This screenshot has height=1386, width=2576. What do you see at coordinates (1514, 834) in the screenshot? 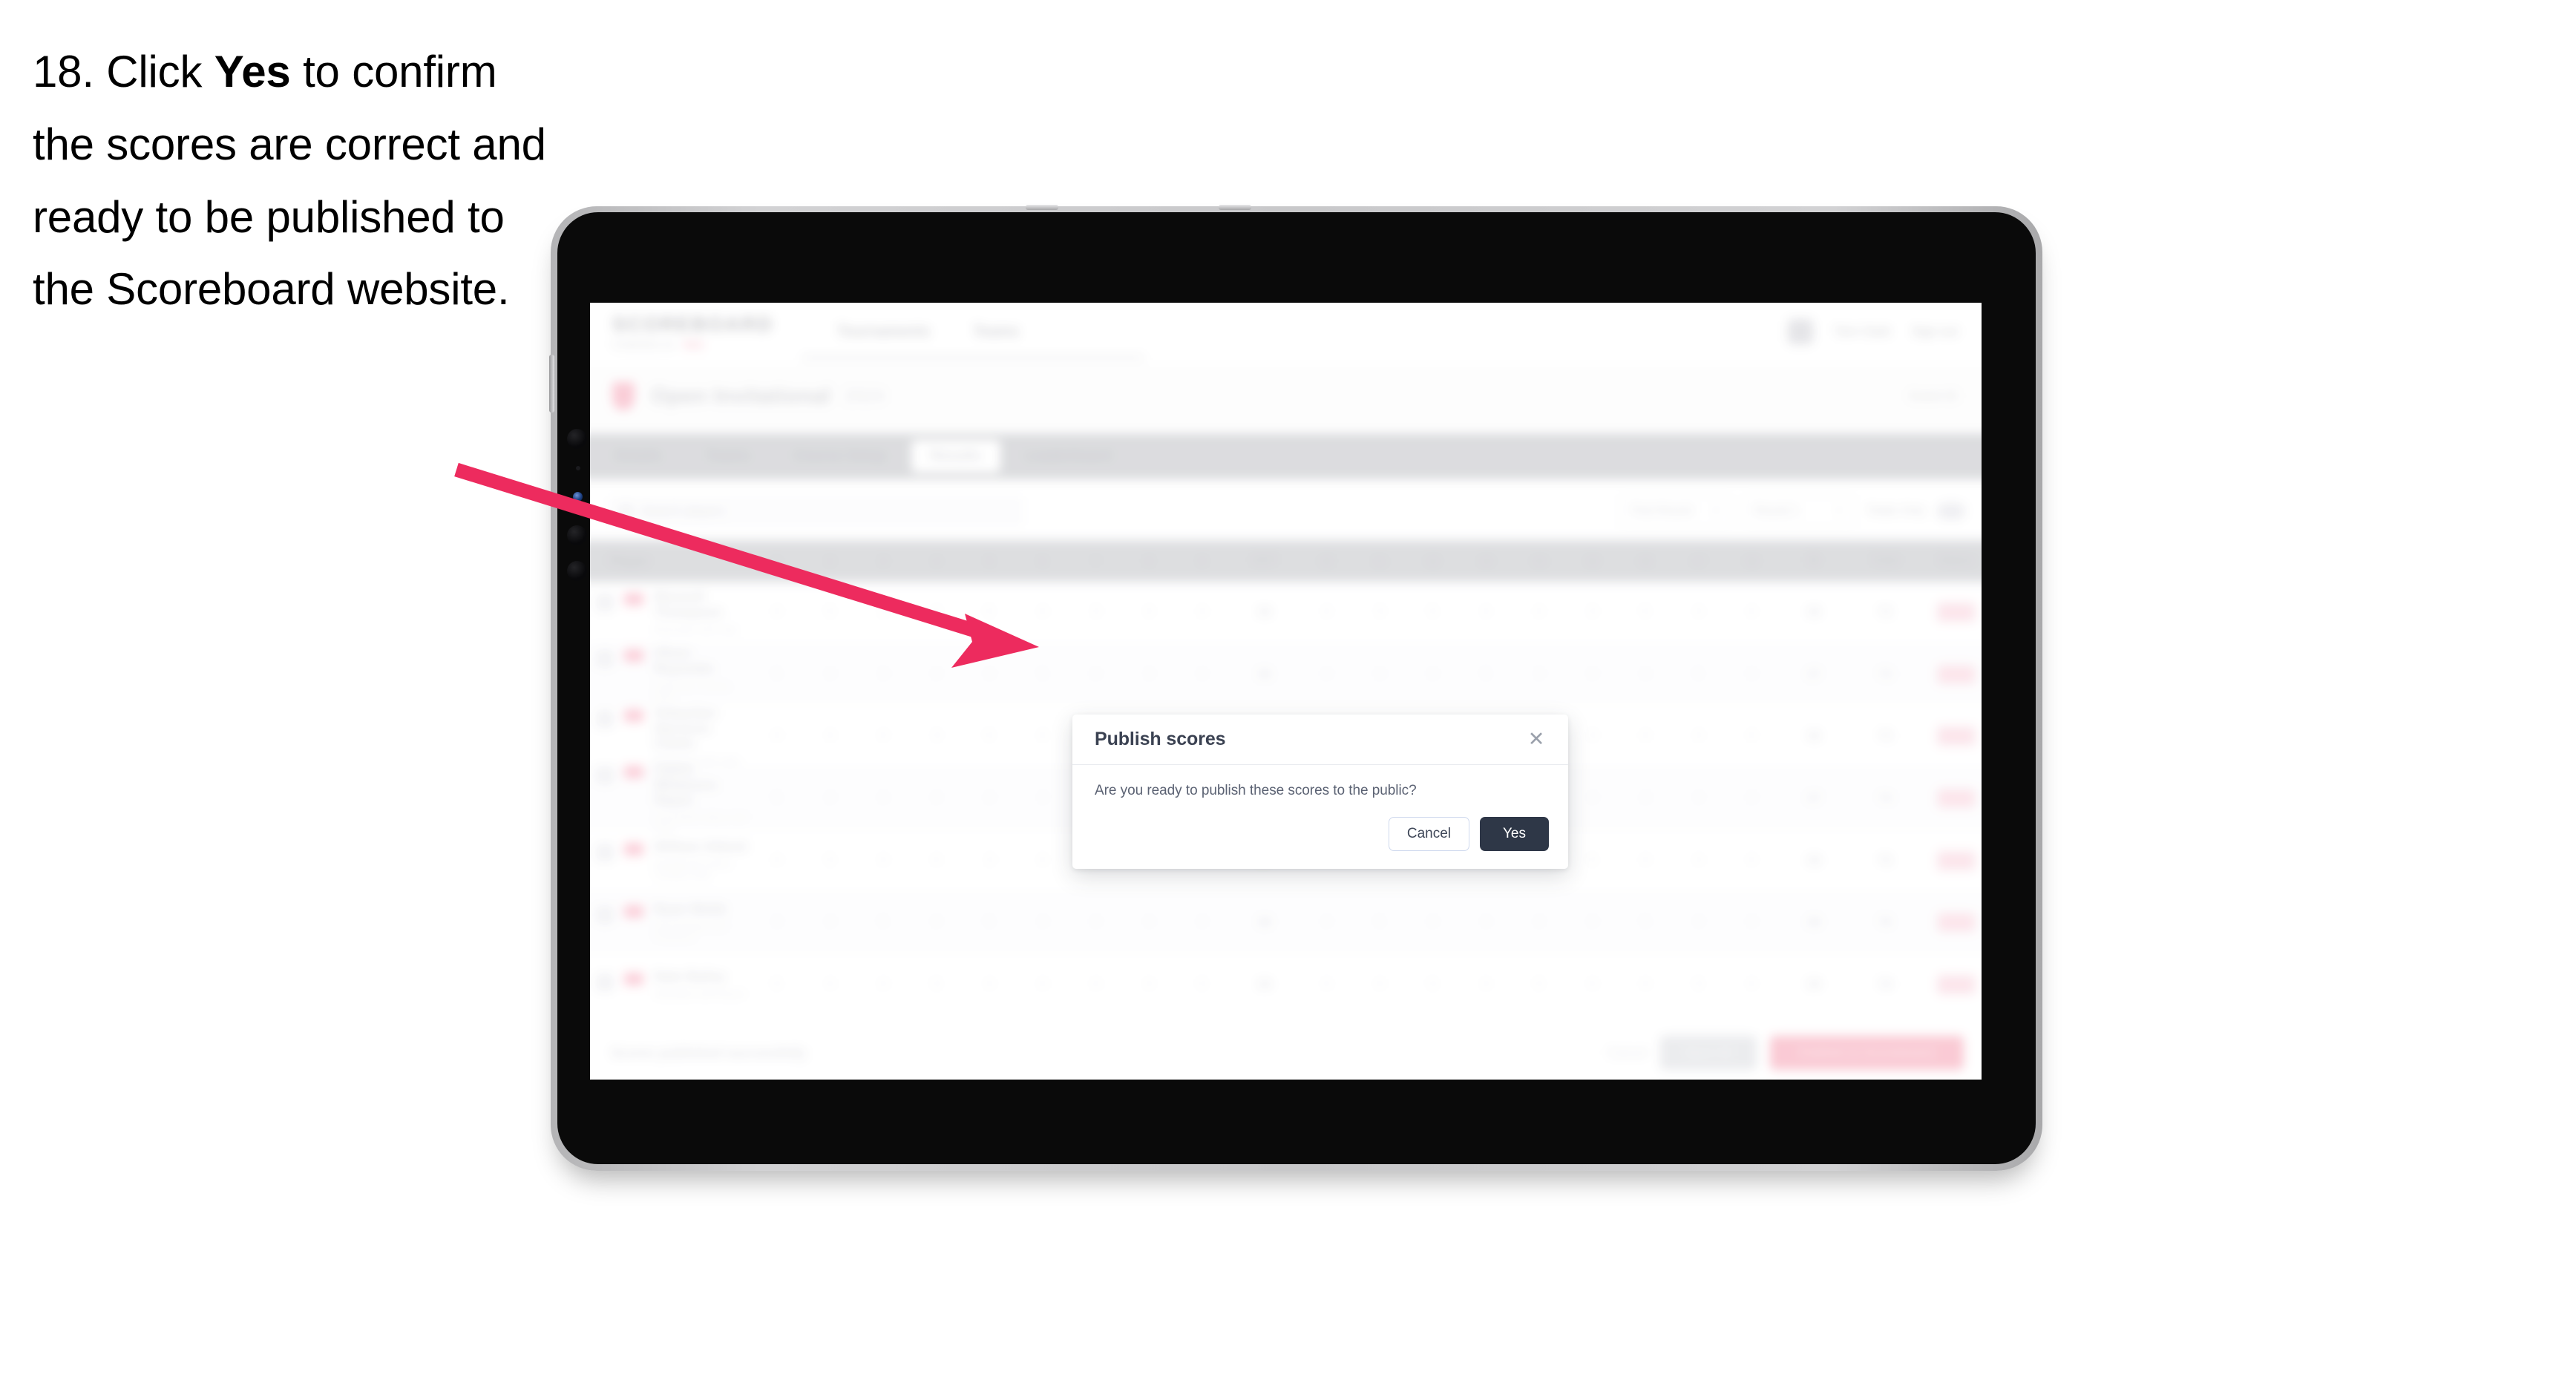
I see `yes-button: Yes` at bounding box center [1514, 834].